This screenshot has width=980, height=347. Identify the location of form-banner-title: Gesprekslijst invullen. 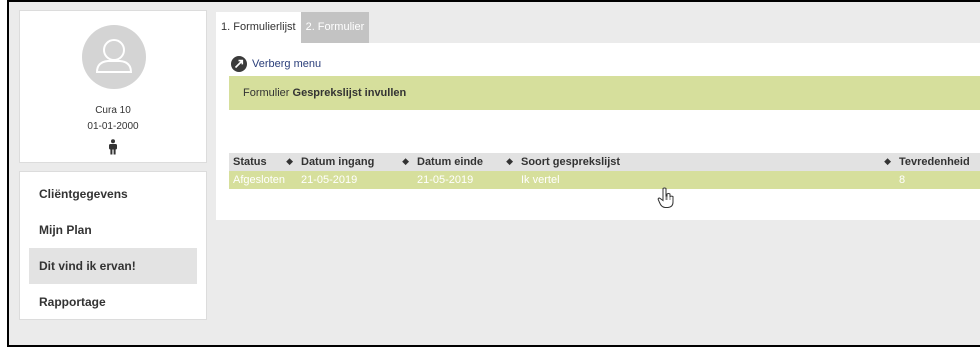
(349, 93).